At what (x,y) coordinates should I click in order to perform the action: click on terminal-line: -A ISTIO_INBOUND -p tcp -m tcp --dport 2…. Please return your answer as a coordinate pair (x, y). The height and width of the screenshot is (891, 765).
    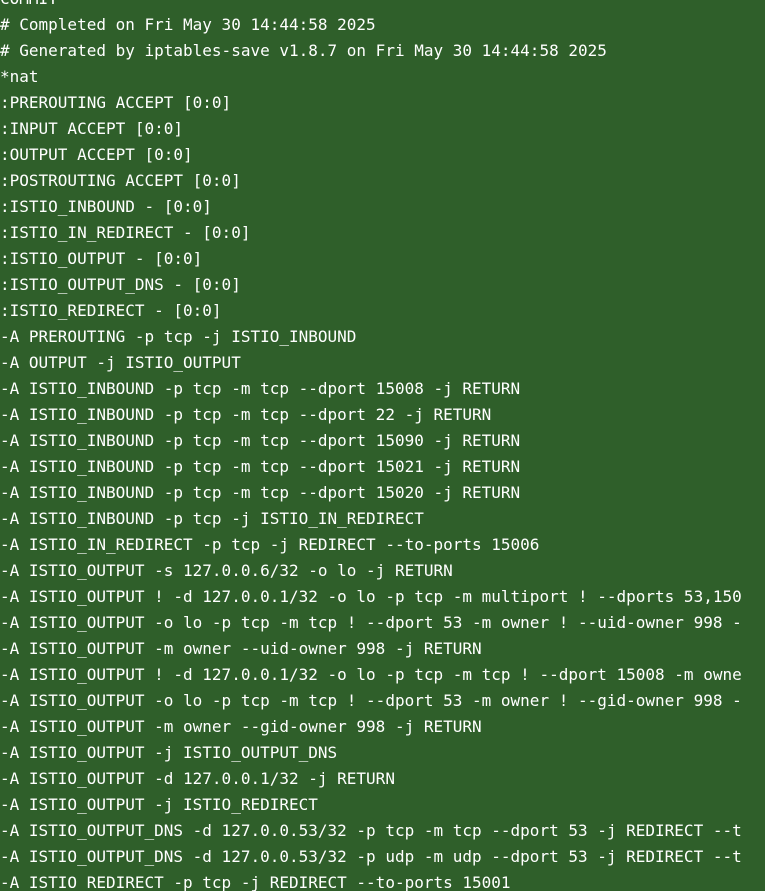
    Looking at the image, I should click on (246, 414).